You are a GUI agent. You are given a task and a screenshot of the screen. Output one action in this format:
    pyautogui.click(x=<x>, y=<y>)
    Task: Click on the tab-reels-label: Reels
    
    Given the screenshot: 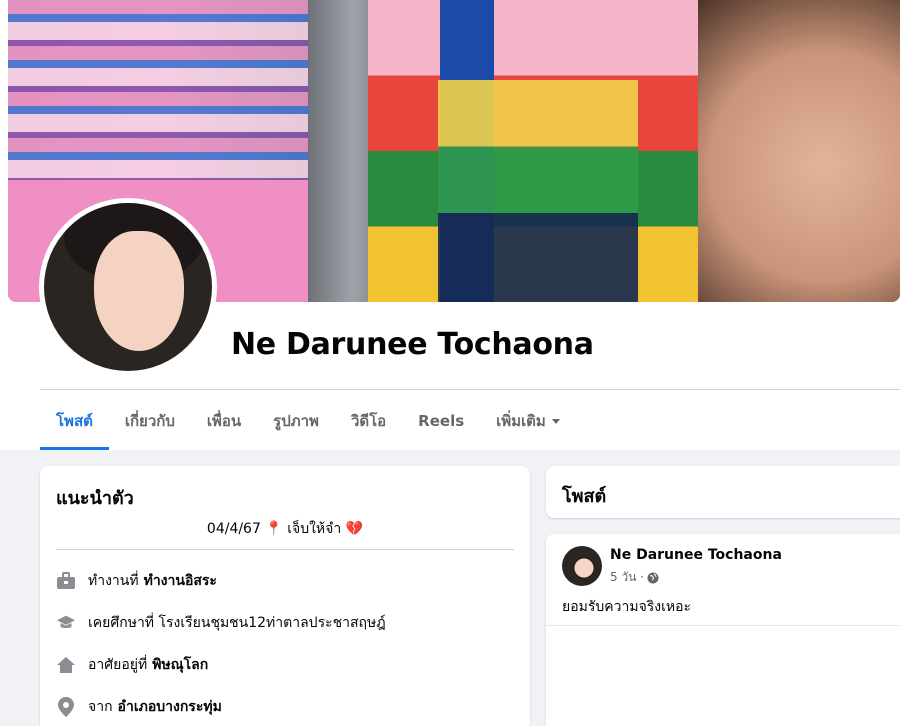 What is the action you would take?
    pyautogui.click(x=441, y=421)
    